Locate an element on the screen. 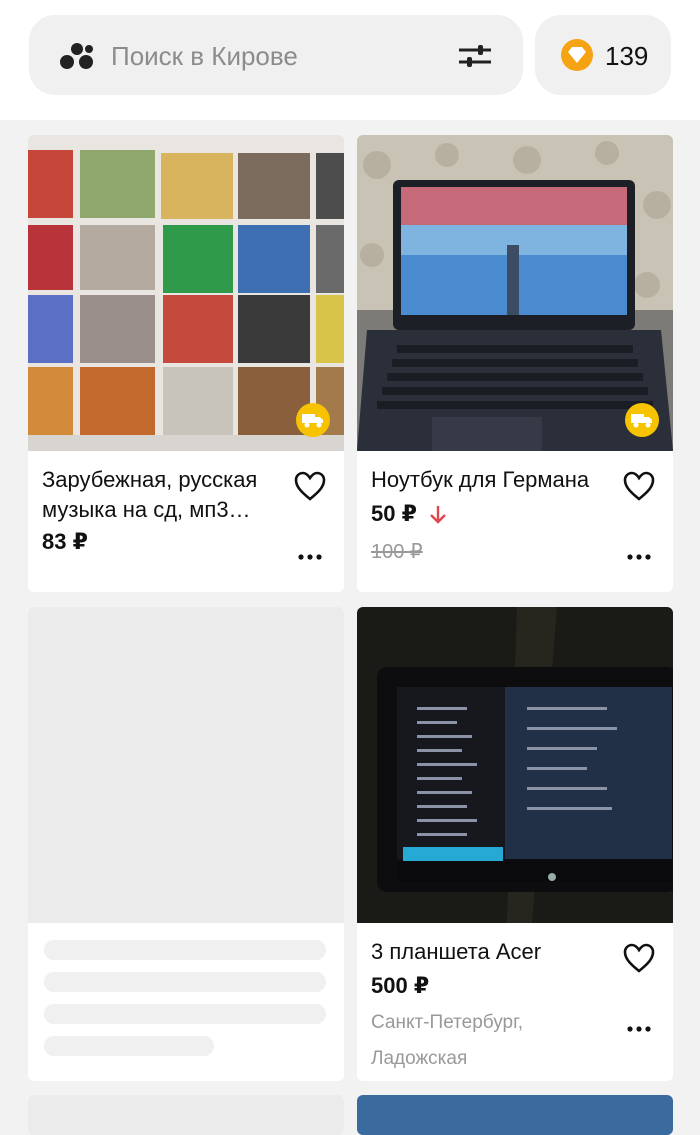 This screenshot has height=1135, width=700. search-bar: Поиск в Кирове is located at coordinates (276, 55).